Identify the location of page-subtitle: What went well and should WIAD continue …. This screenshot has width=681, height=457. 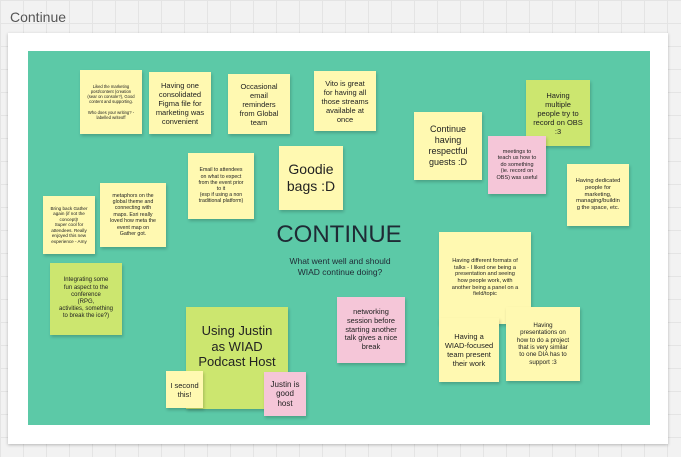
(340, 267).